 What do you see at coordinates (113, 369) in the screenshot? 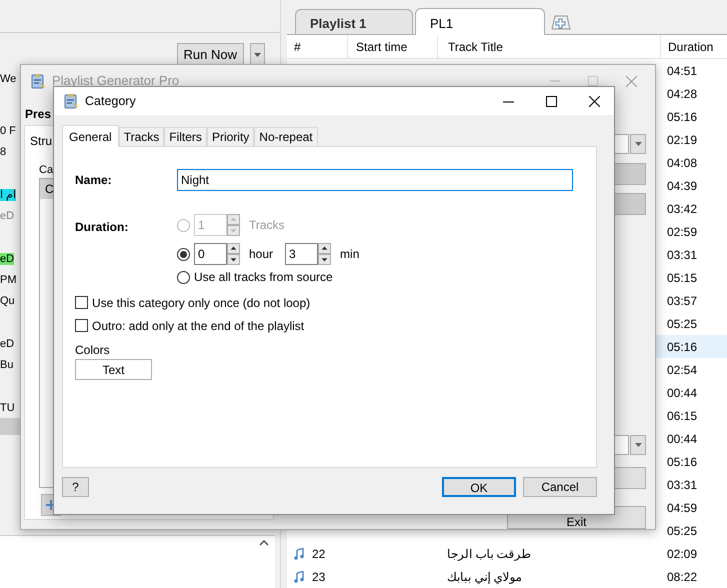
I see `color-button: Text` at bounding box center [113, 369].